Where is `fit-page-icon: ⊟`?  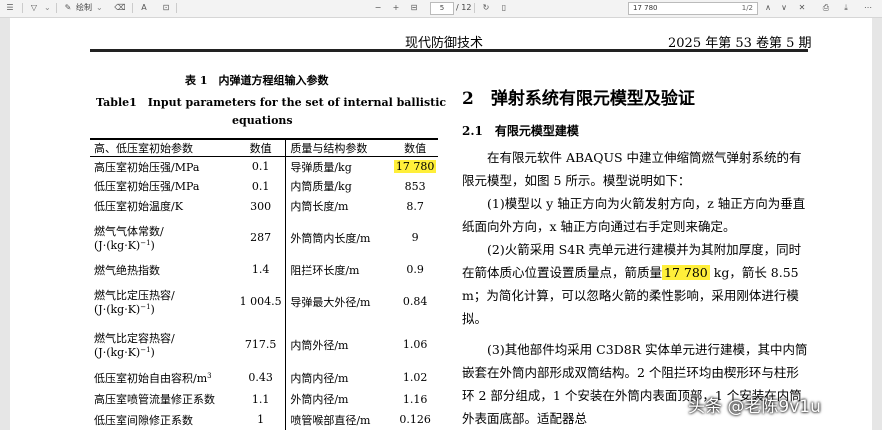
fit-page-icon: ⊟ is located at coordinates (414, 8).